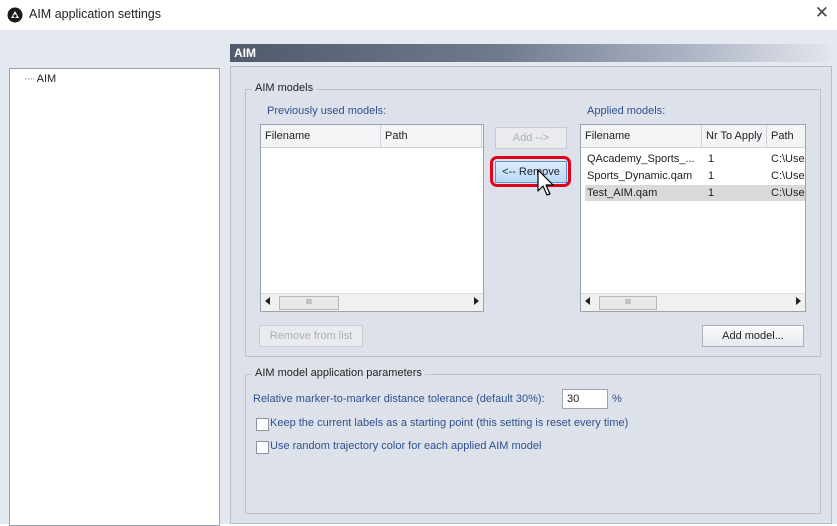  I want to click on column-header-nr-to-apply: Nr To Apply, so click(734, 136).